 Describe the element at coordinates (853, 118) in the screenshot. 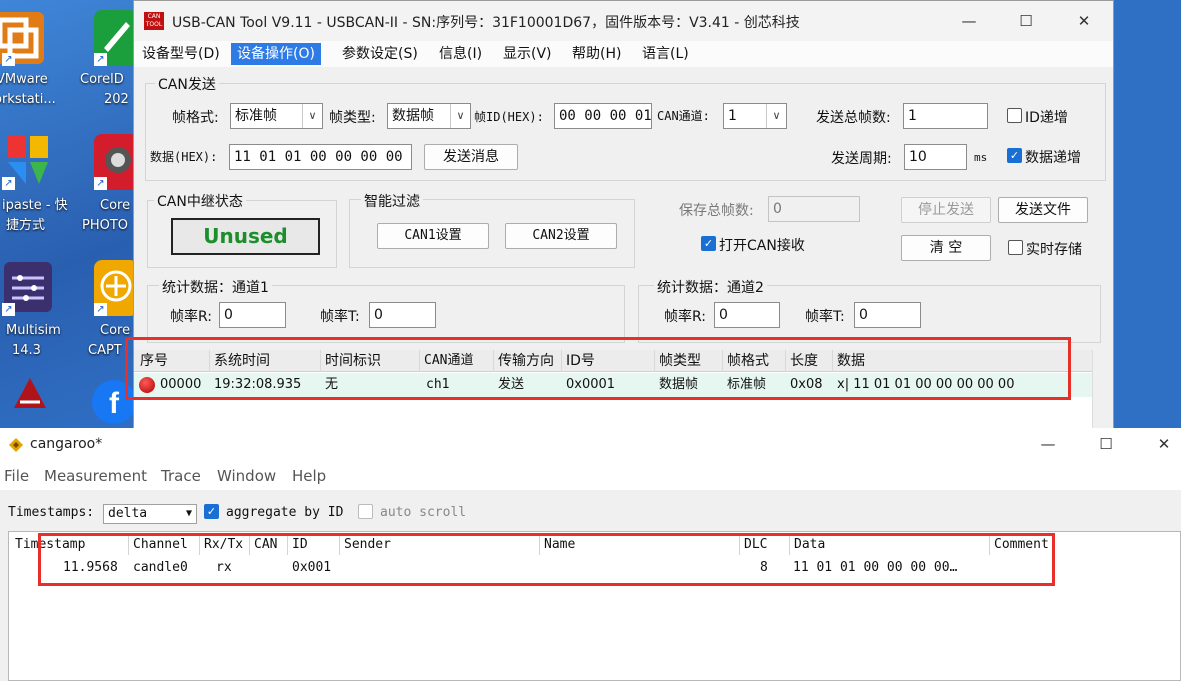

I see `total-frames-label: 发送总帧数:` at that location.